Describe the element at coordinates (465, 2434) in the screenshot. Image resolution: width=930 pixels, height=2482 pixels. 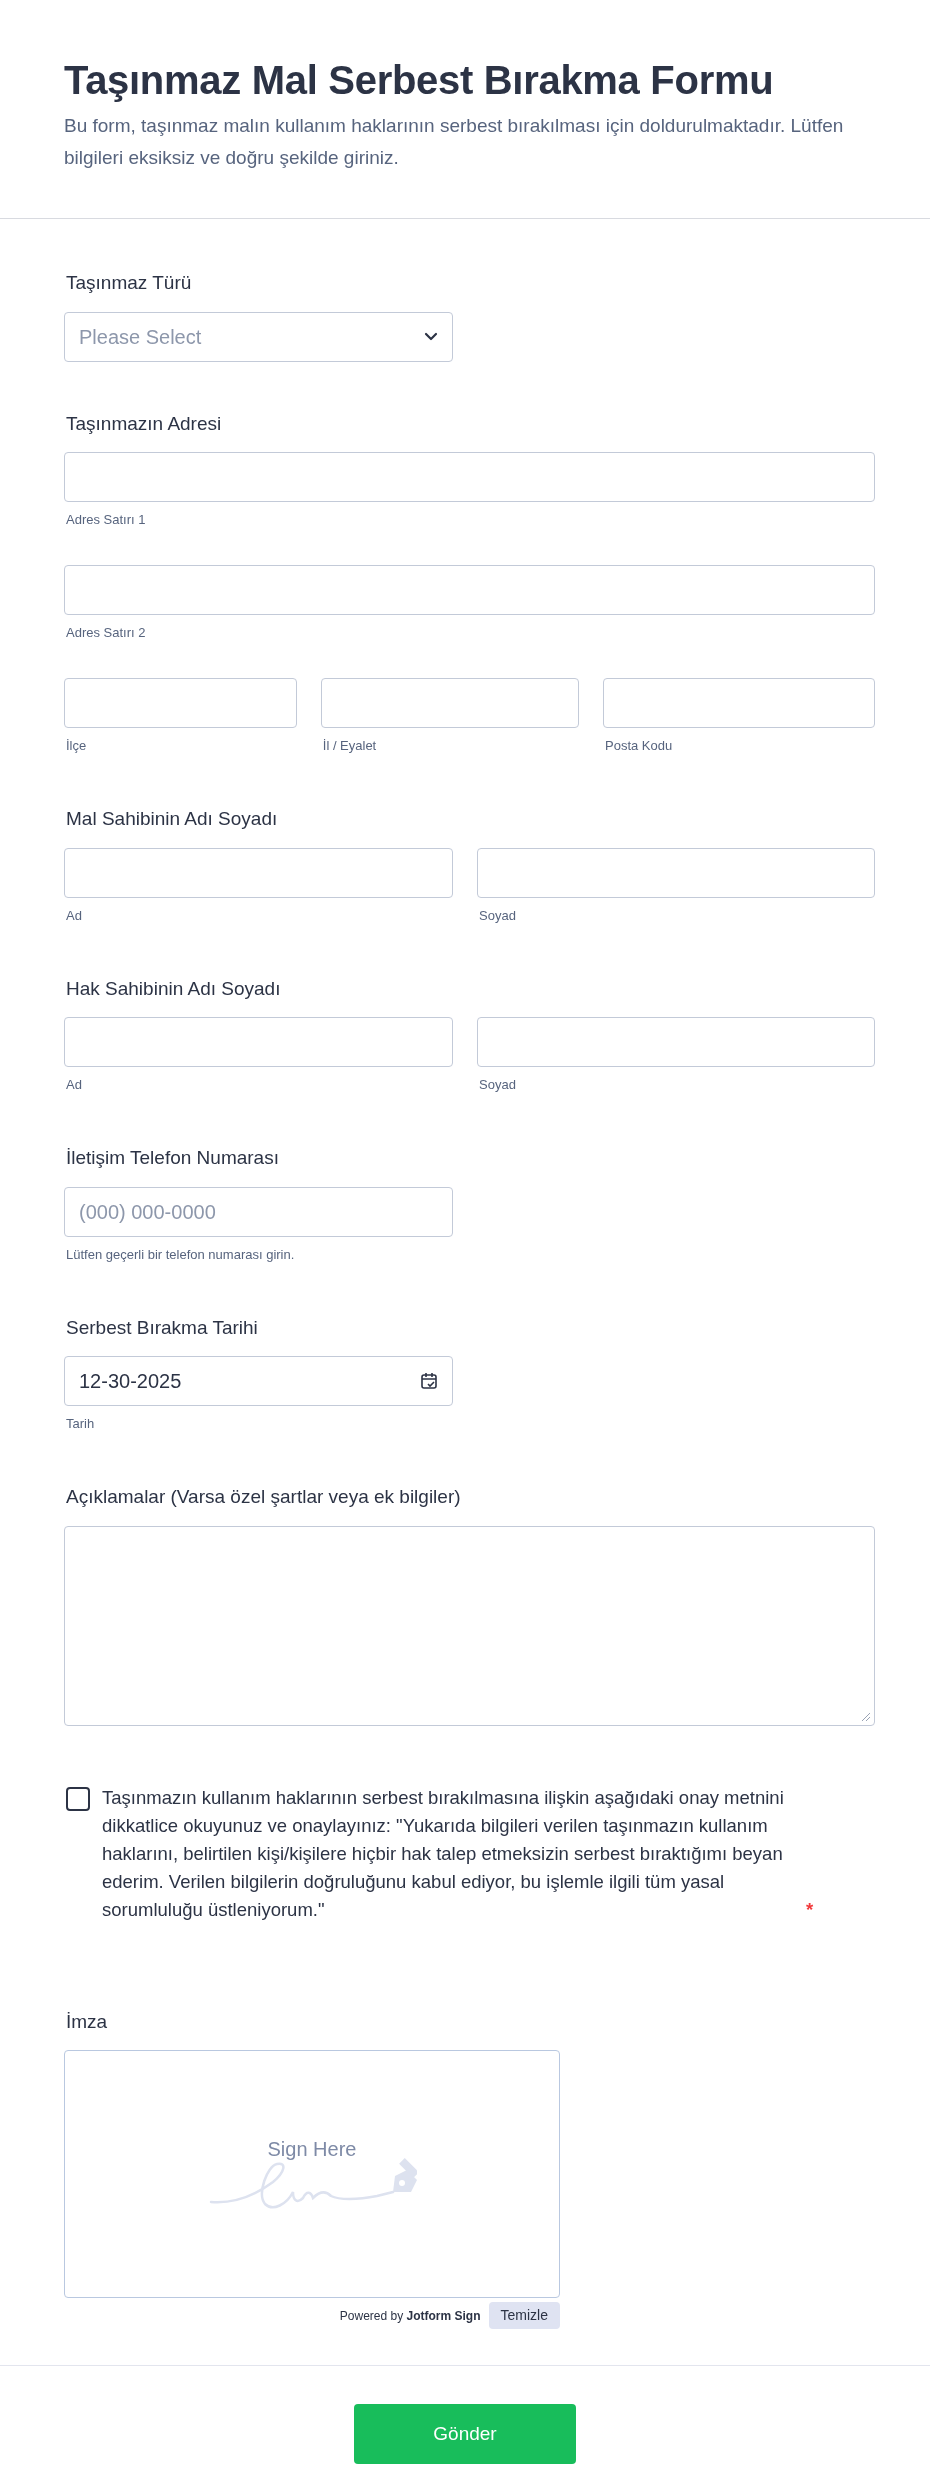
I see `submit-button: Gönder` at that location.